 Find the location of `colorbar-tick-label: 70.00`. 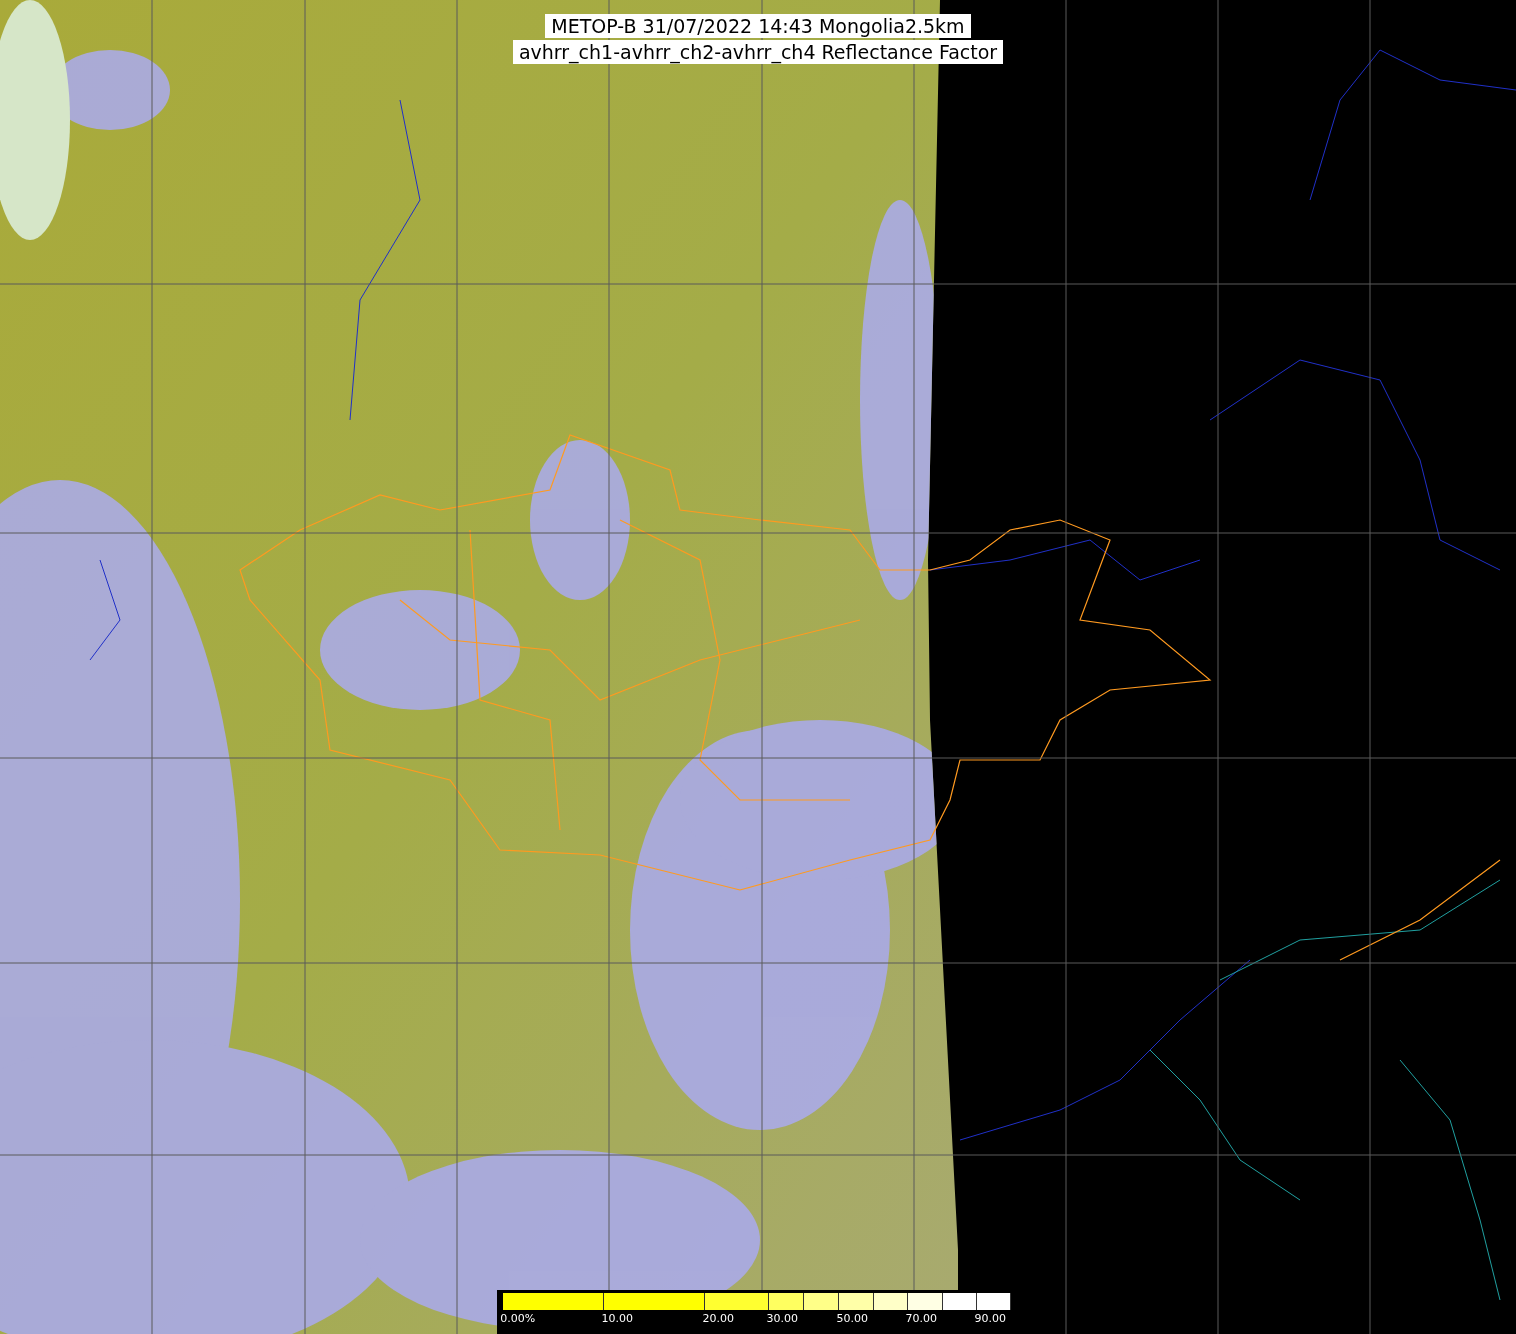

colorbar-tick-label: 70.00 is located at coordinates (921, 1318).